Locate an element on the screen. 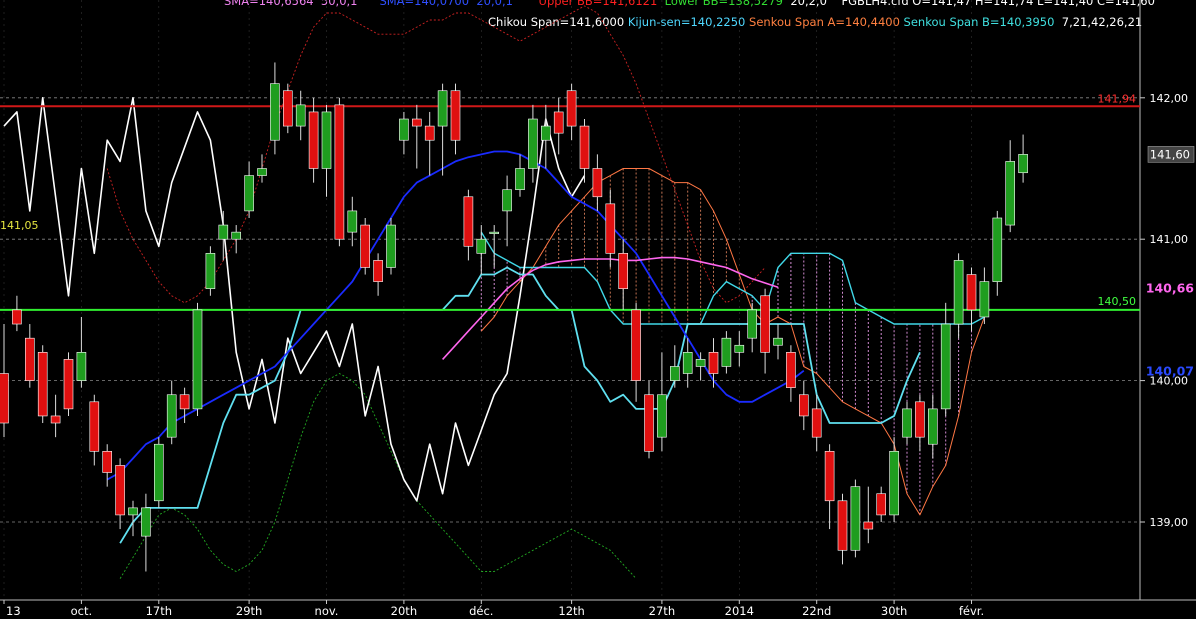  y-tick-label-3: 139,00 is located at coordinates (1169, 522).